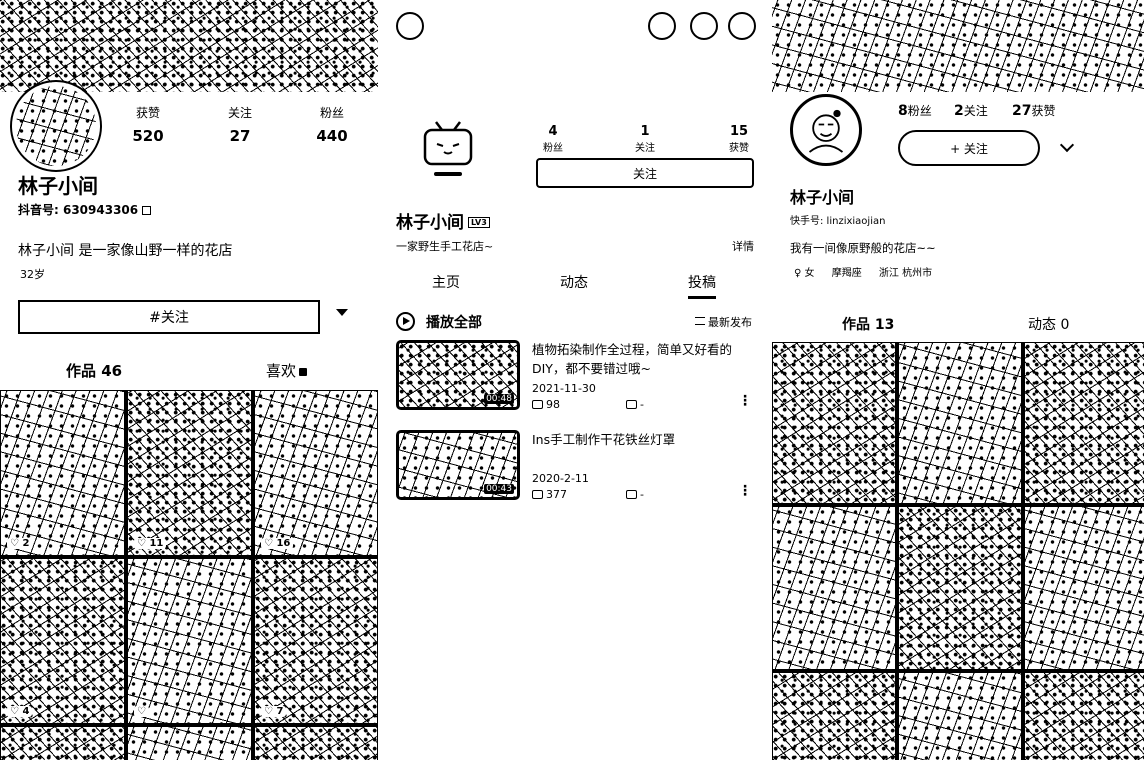  Describe the element at coordinates (405, 321) in the screenshot. I see `play-all-icon` at that location.